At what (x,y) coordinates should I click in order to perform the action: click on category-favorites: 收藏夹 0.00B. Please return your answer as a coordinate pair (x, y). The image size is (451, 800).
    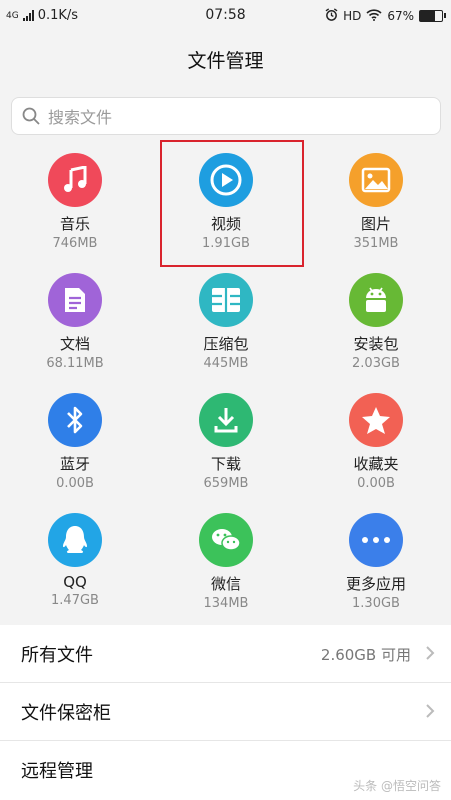
    Looking at the image, I should click on (376, 440).